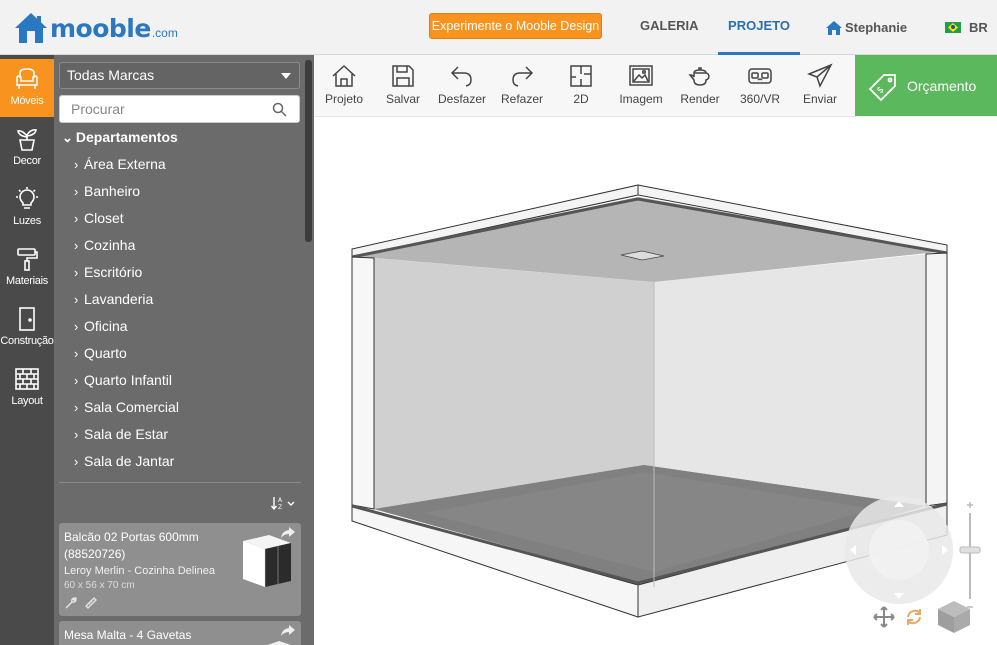 This screenshot has height=645, width=997. I want to click on svg-text: A, so click(280, 500).